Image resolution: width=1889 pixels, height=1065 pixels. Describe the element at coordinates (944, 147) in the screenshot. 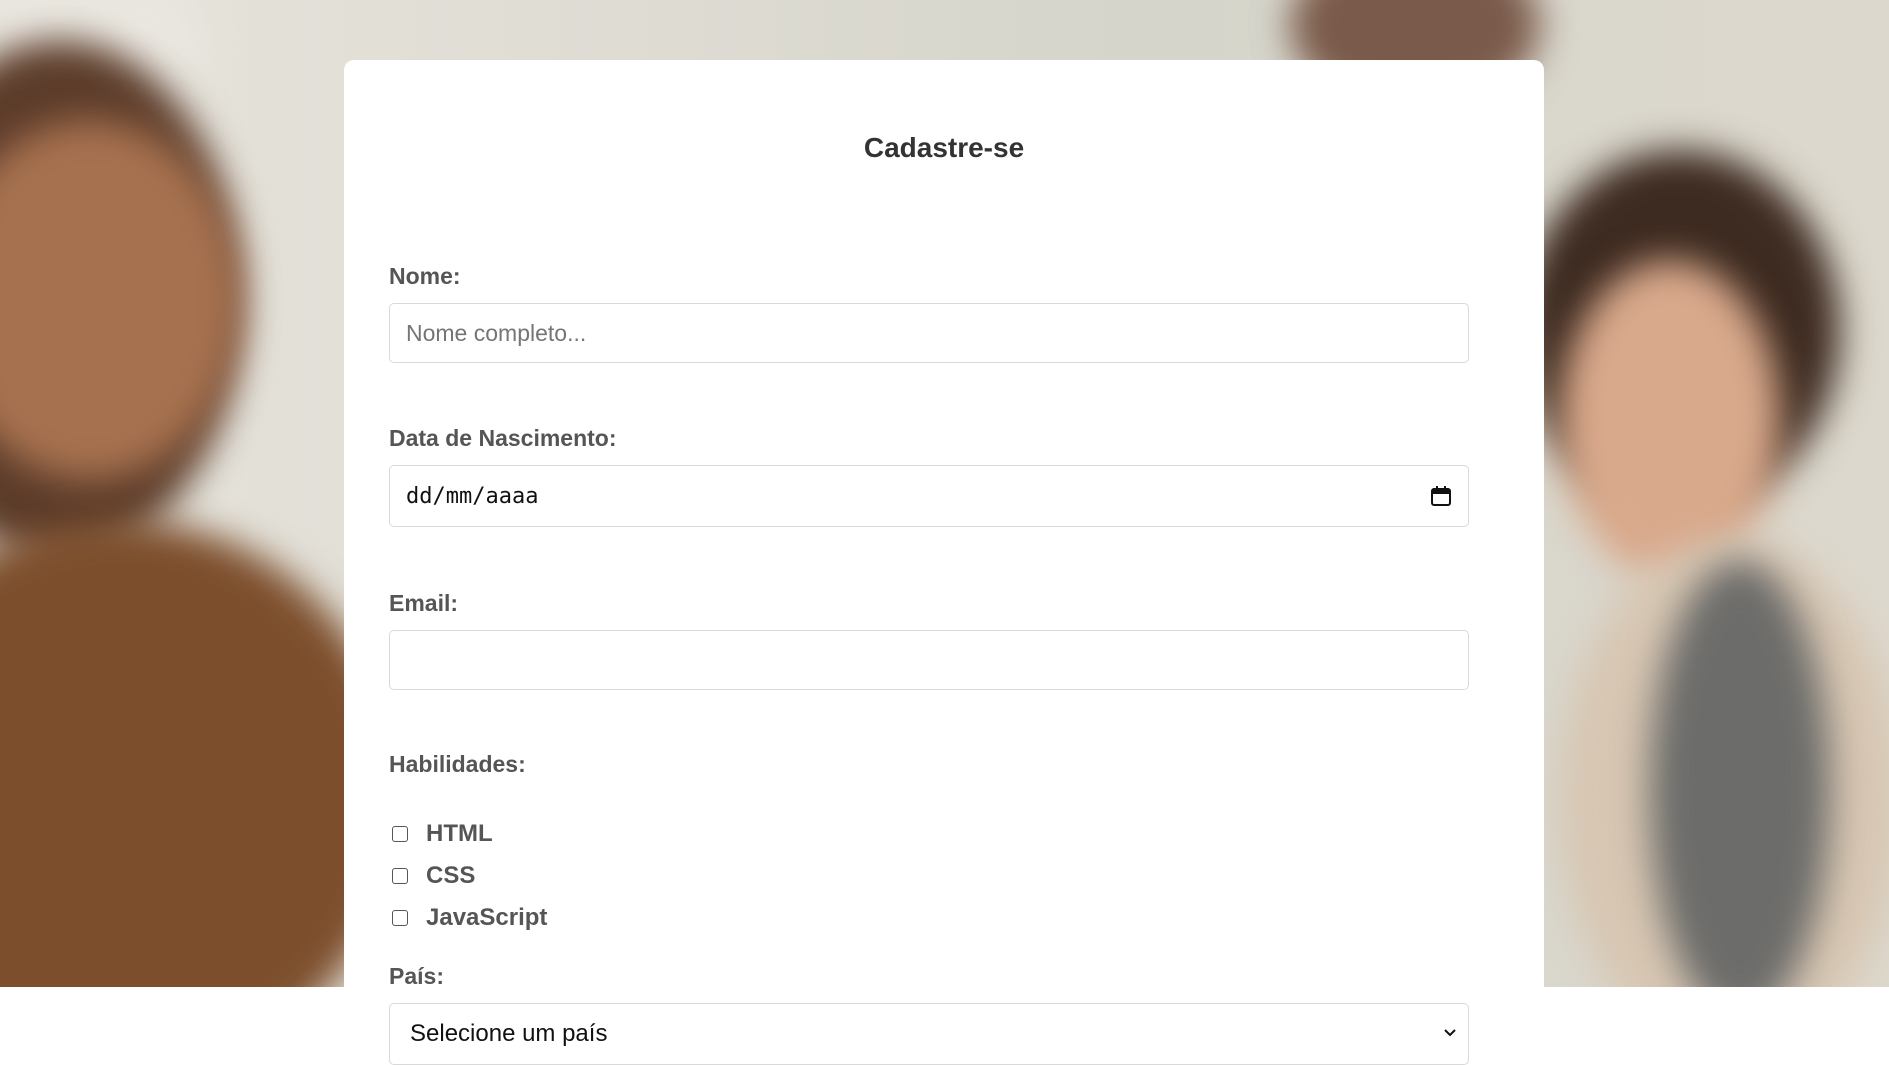

I see `form-title: Cadastre-se` at that location.